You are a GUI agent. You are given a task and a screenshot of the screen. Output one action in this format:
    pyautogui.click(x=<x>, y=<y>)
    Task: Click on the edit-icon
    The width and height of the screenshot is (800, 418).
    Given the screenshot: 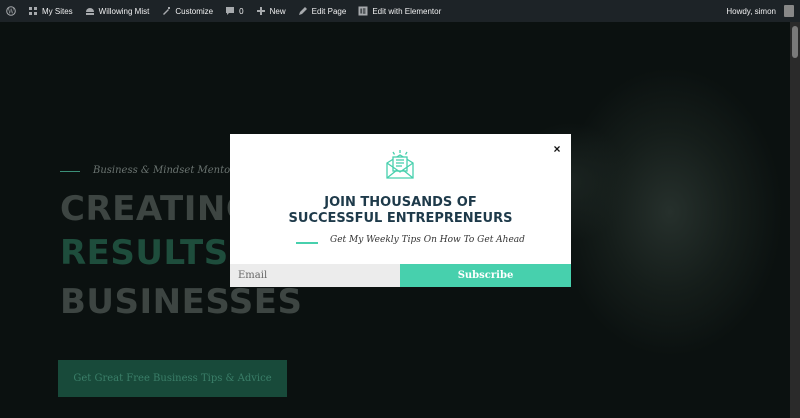 What is the action you would take?
    pyautogui.click(x=303, y=11)
    